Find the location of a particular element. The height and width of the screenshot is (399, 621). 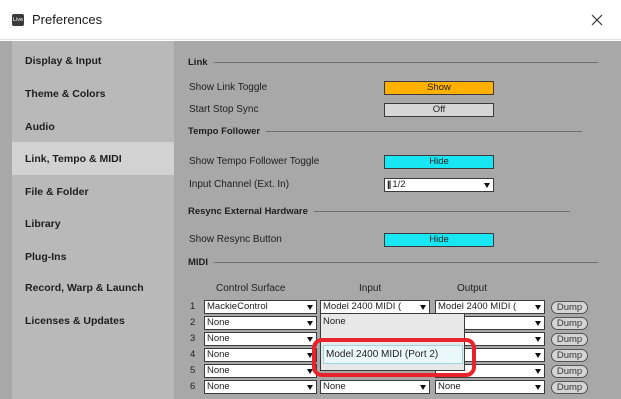

col-header-input: Input is located at coordinates (370, 288).